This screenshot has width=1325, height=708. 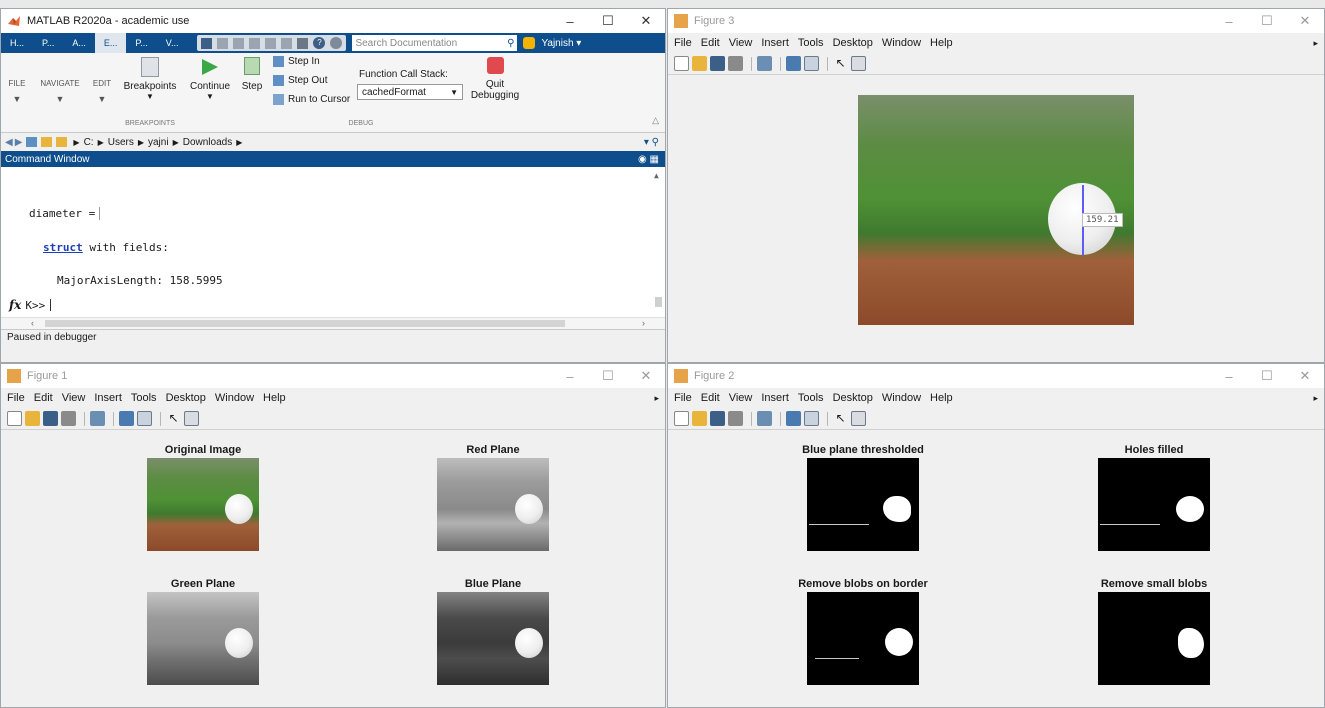 What do you see at coordinates (996, 21) in the screenshot?
I see `figure-3-titlebar: Figure 3 – ☐ ✕` at bounding box center [996, 21].